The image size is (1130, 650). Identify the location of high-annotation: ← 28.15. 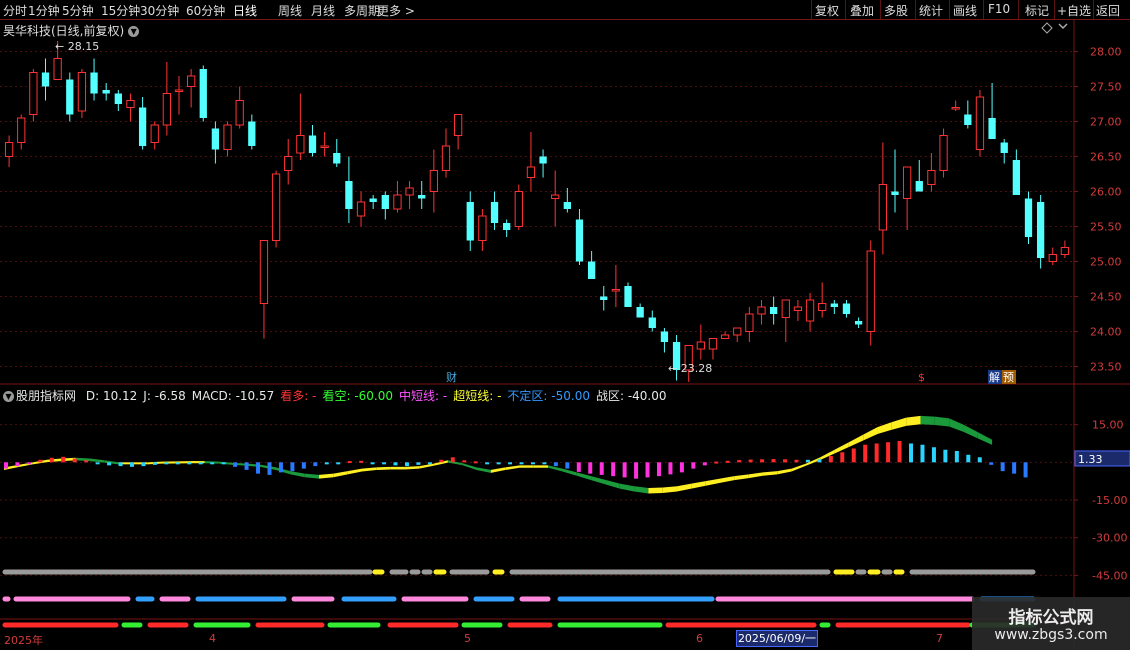
(77, 46).